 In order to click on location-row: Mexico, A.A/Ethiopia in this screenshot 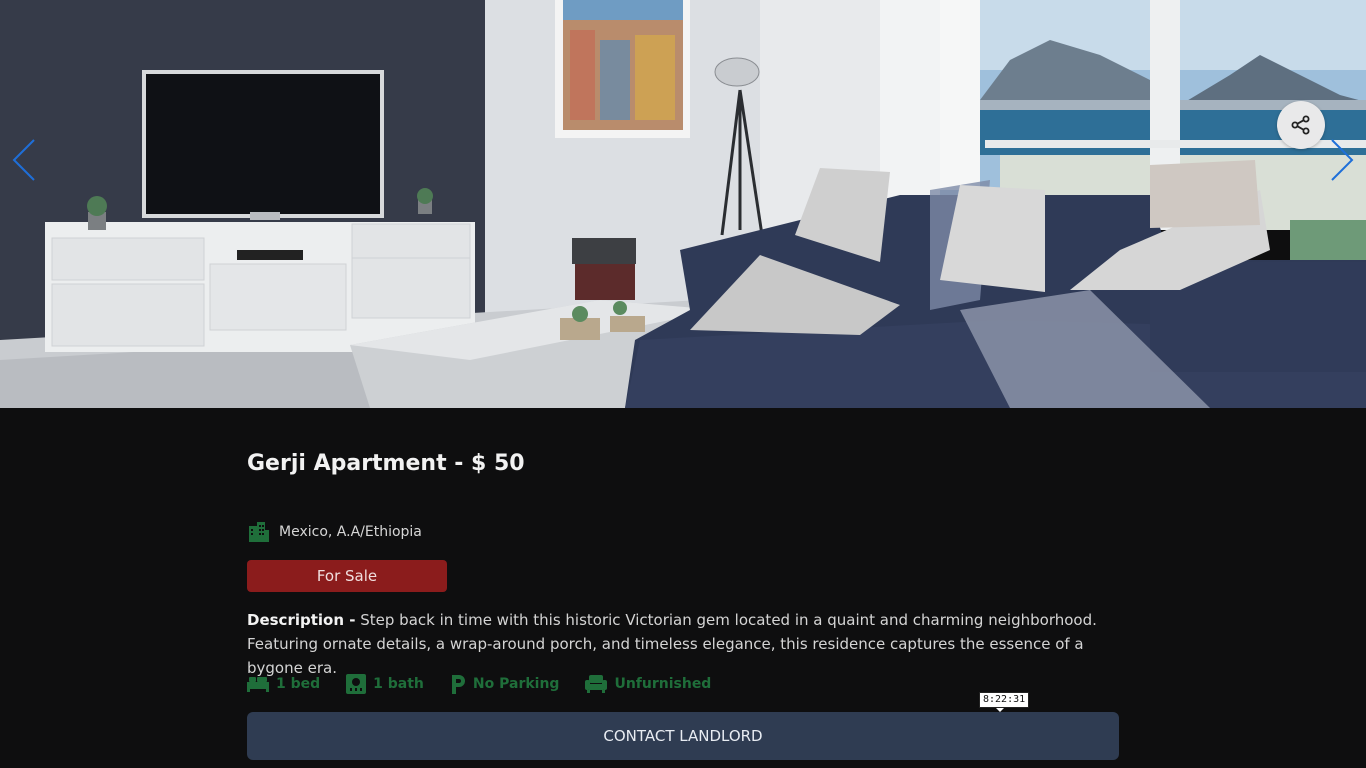, I will do `click(334, 532)`.